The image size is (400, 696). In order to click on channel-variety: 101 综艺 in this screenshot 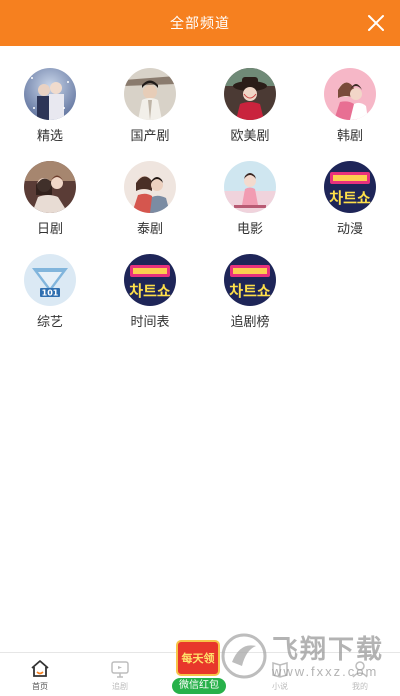, I will do `click(50, 292)`.